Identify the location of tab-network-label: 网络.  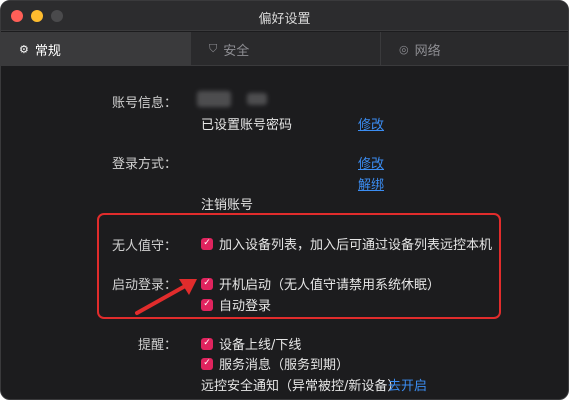
(427, 51).